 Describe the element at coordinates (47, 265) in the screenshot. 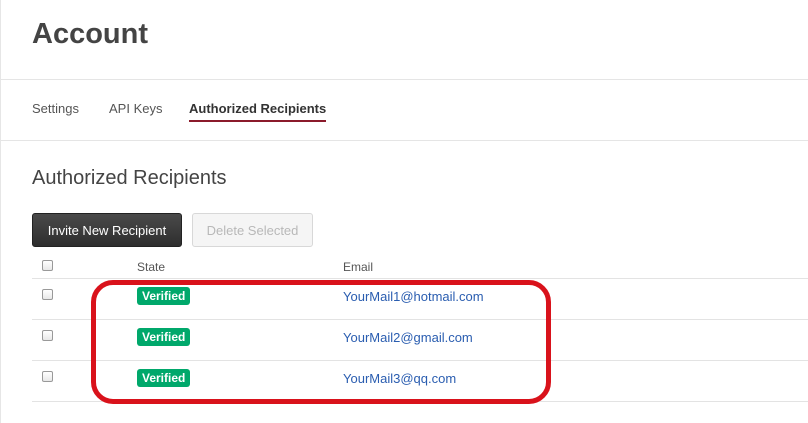

I see `select-all-checkbox` at that location.